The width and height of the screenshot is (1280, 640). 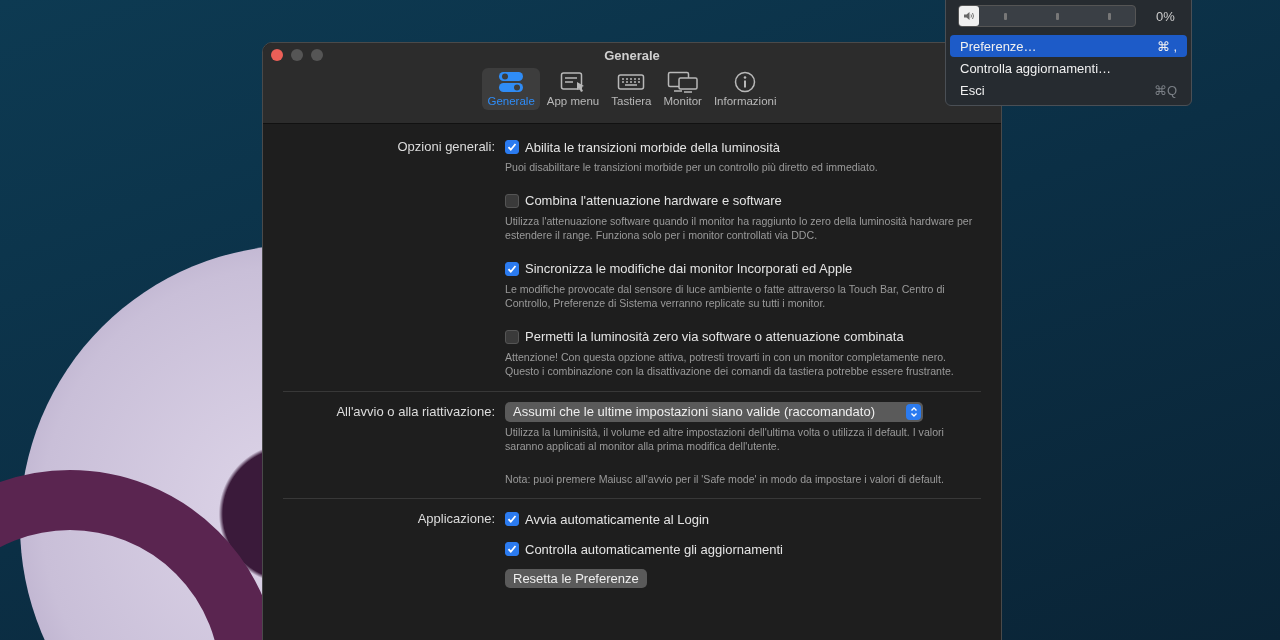 I want to click on checkbox-label: Permetti la luminosità zero via software o attenuazione combinata, so click(x=714, y=336).